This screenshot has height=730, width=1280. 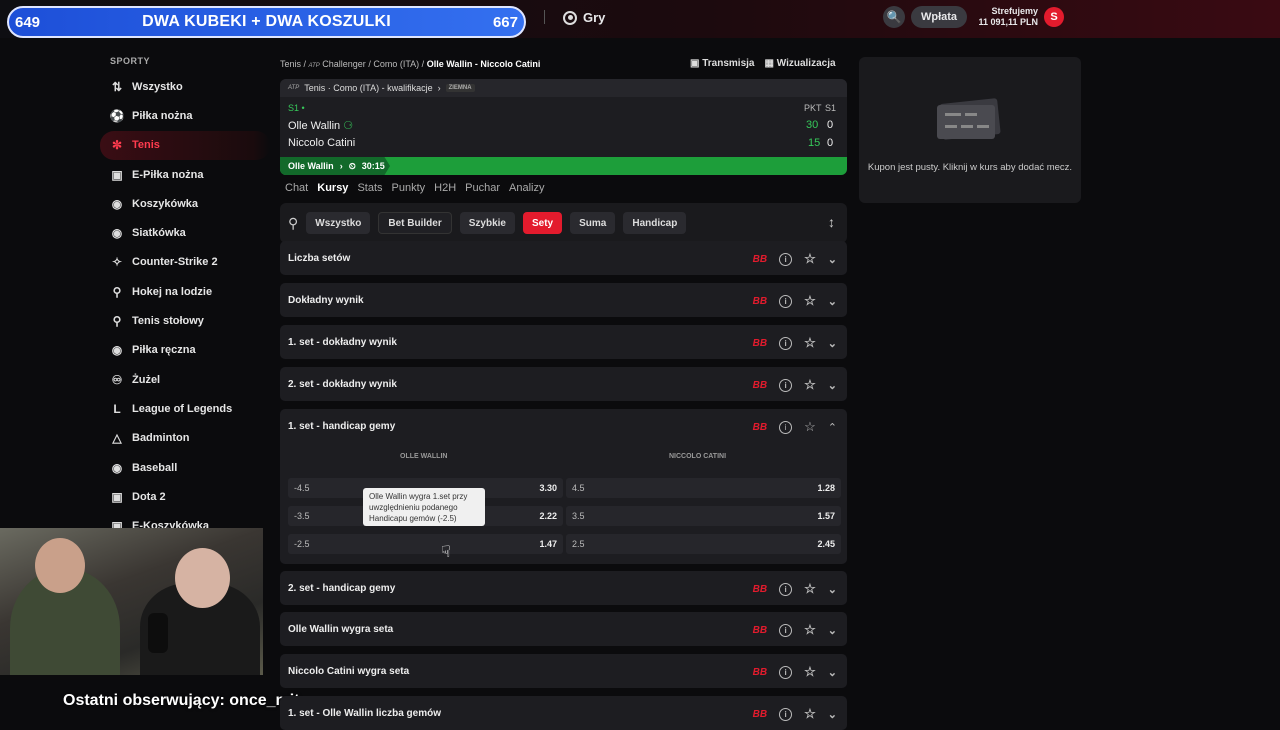 I want to click on sort-icon: ↕, so click(x=831, y=222).